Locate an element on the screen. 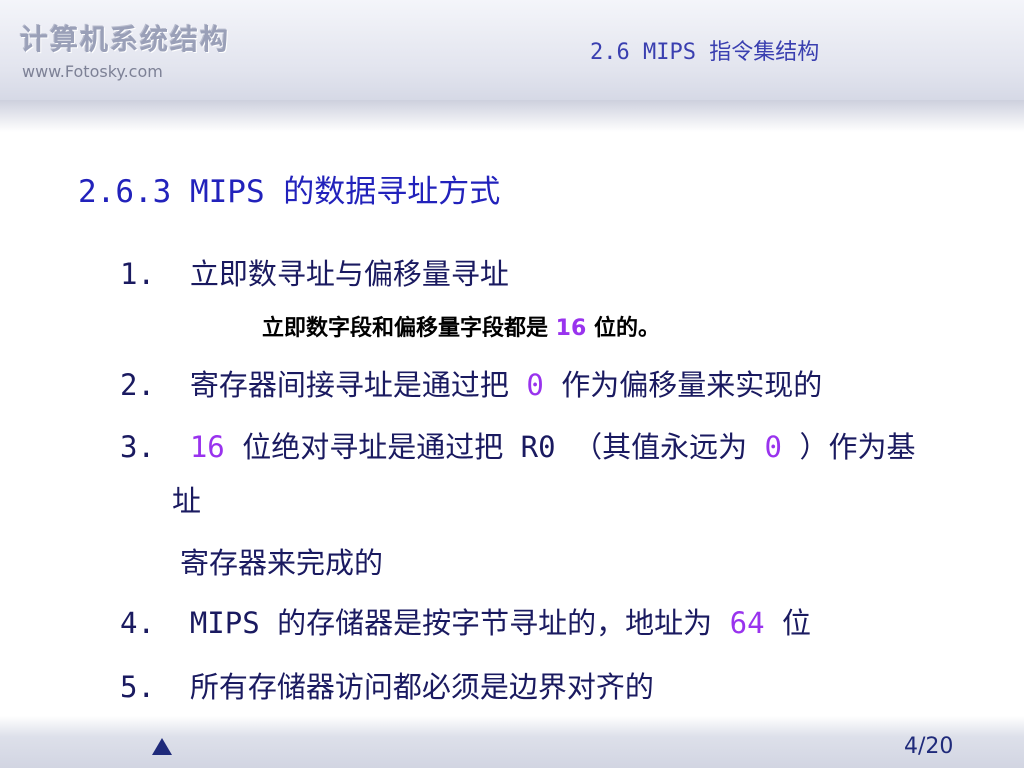 The width and height of the screenshot is (1024, 768). list-item-3: 3. 16 位绝对寻址是通过把 R0 （其值永远为 0 ）作为基 is located at coordinates (517, 445).